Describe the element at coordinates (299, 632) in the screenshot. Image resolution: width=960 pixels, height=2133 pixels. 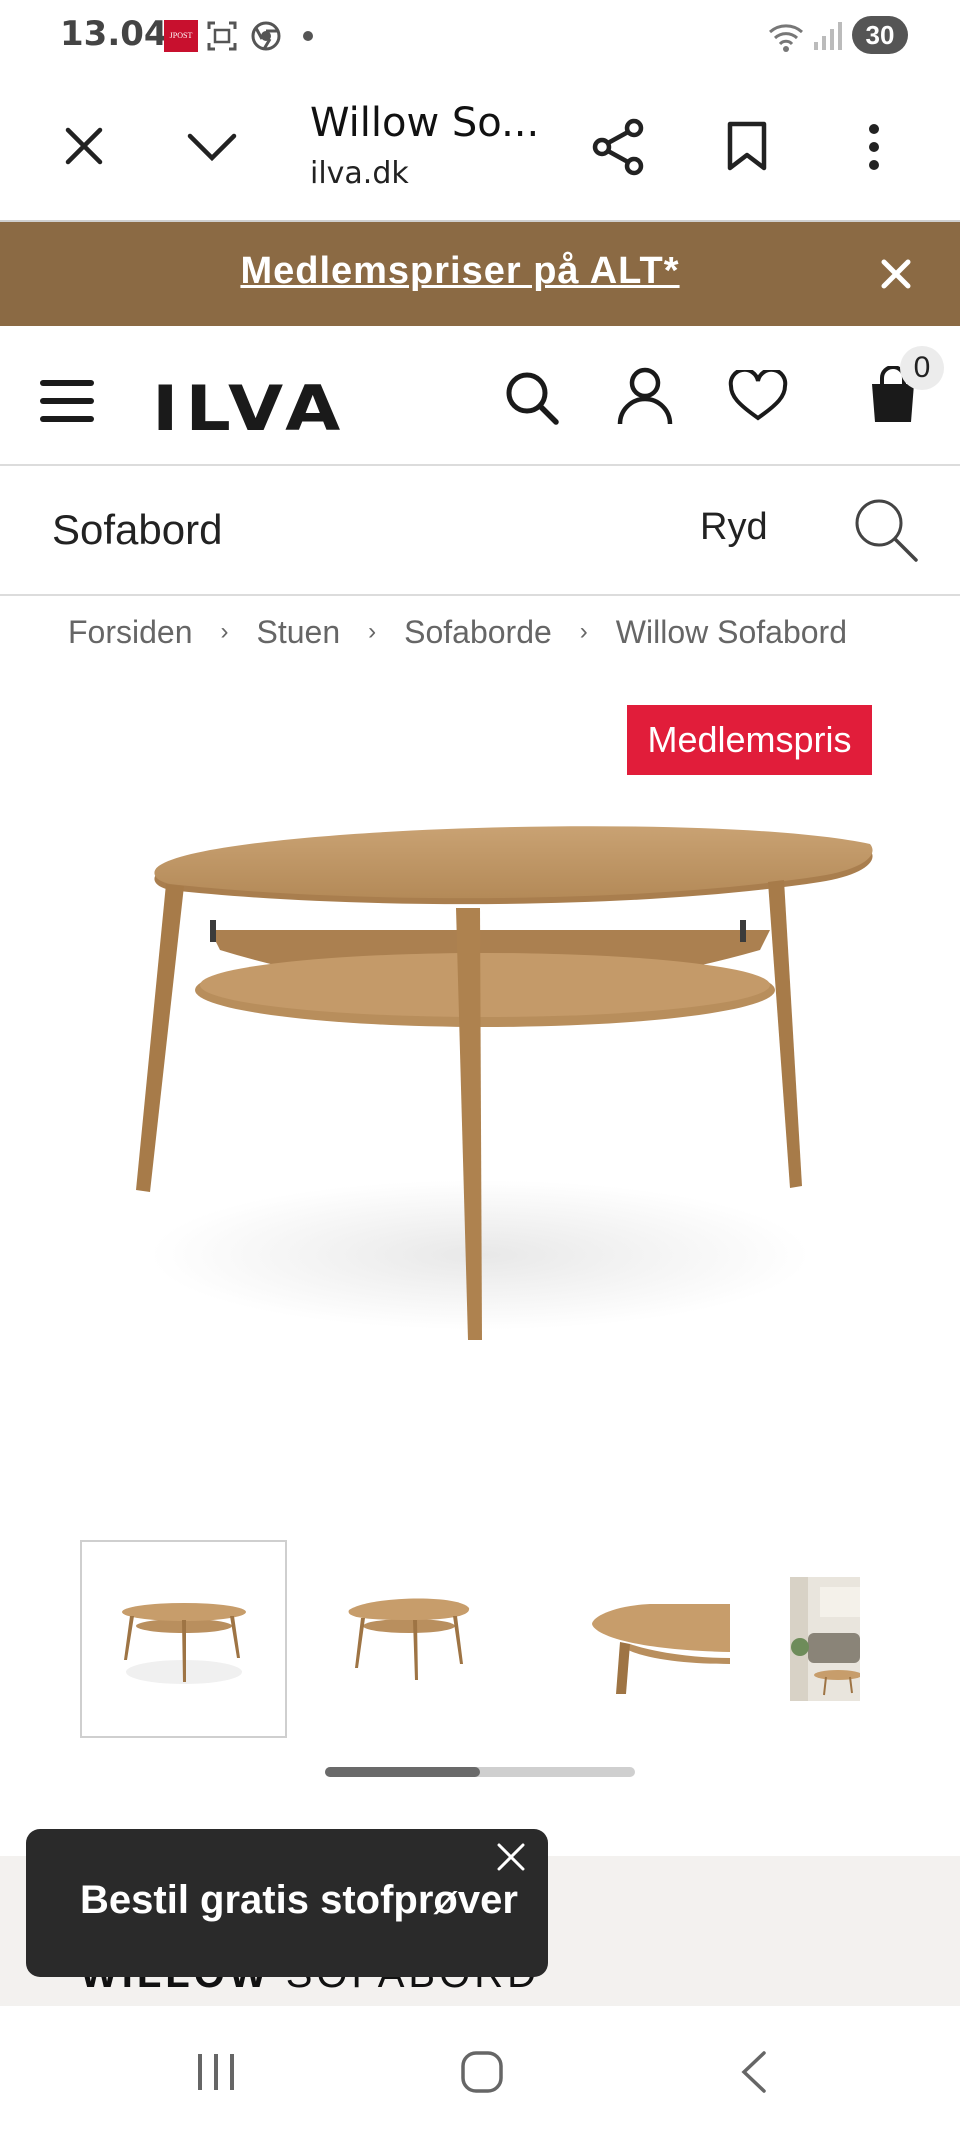
I see `breadcrumb-item: Stuen` at that location.